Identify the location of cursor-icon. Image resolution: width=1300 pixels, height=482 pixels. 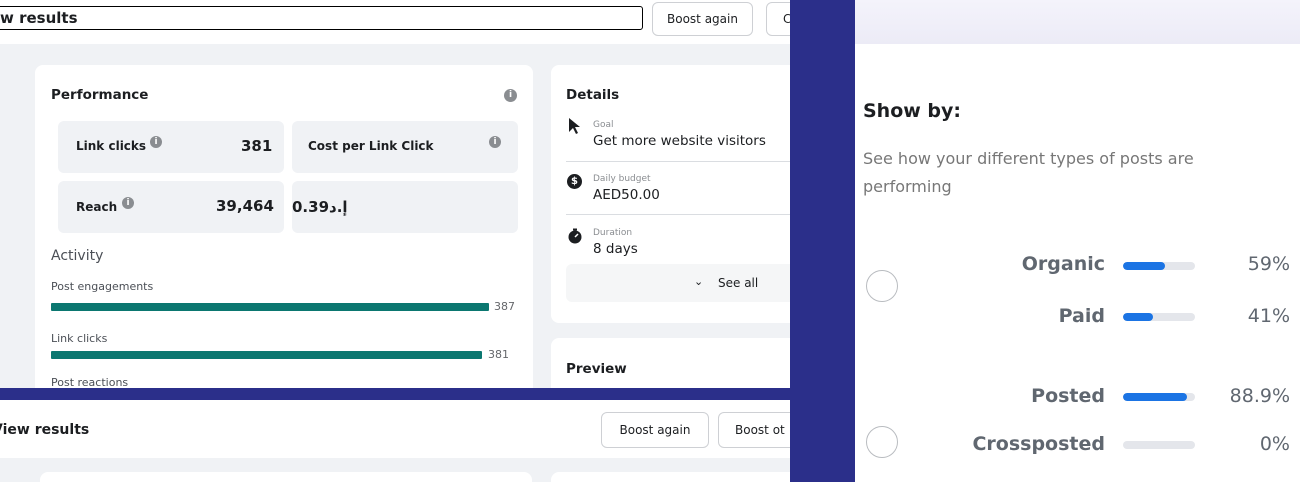
(575, 128).